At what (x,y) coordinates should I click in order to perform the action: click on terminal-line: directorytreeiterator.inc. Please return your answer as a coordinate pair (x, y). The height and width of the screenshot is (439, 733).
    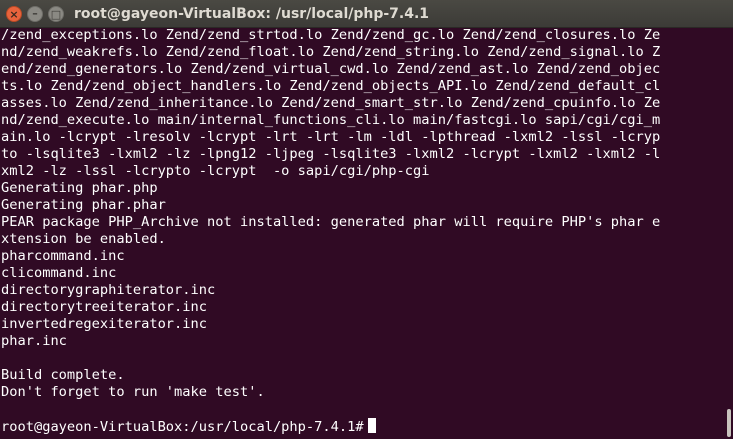
    Looking at the image, I should click on (104, 307).